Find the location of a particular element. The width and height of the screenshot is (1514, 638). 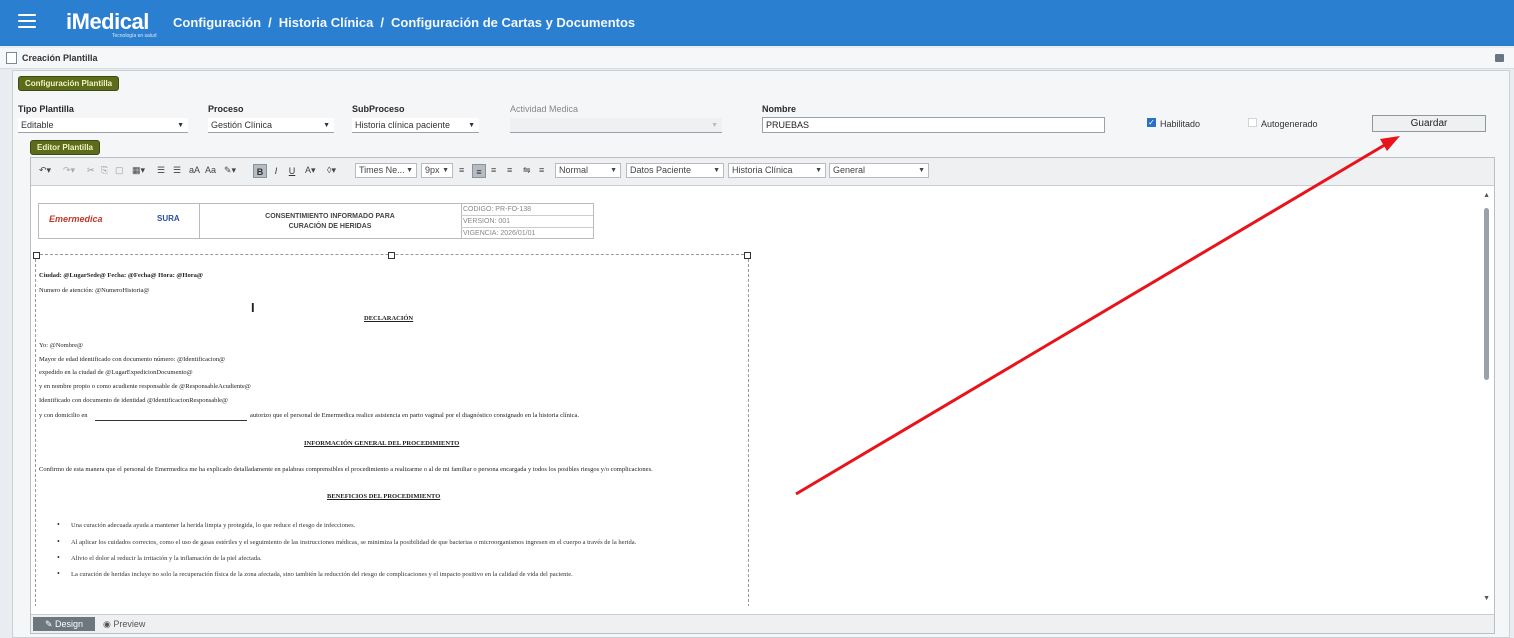

format-painter-icon: ✎▾ is located at coordinates (230, 170).